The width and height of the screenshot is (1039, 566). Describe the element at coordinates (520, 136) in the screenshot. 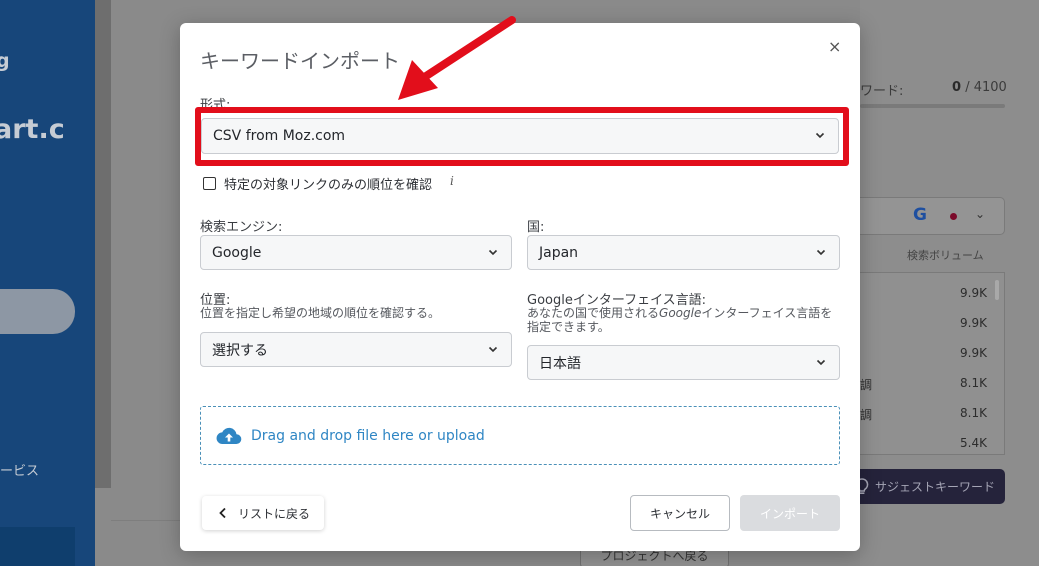

I see `format-select: CSV from Moz.com` at that location.